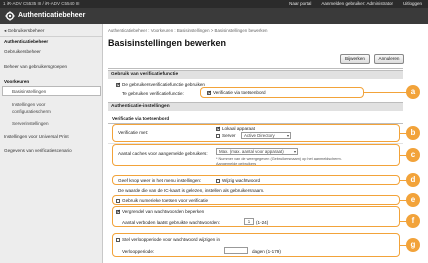 Image resolution: width=428 pixels, height=263 pixels. I want to click on subsection-keyboard: Verificatie via toetsenbord, so click(141, 118).